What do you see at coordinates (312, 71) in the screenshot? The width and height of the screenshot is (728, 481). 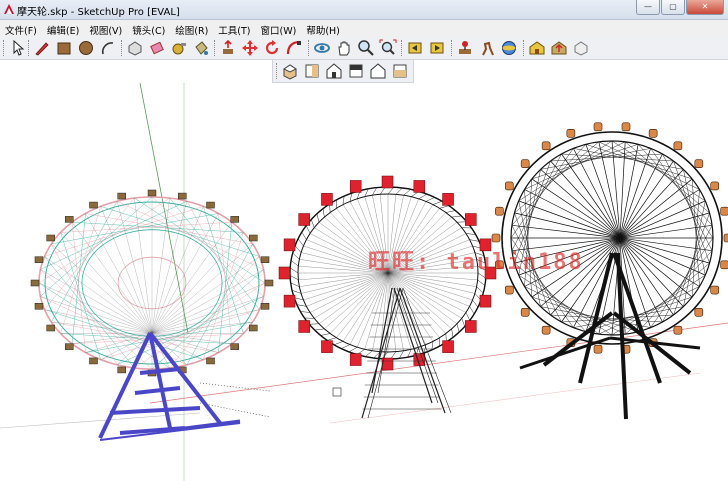 I see `top-view-icon` at bounding box center [312, 71].